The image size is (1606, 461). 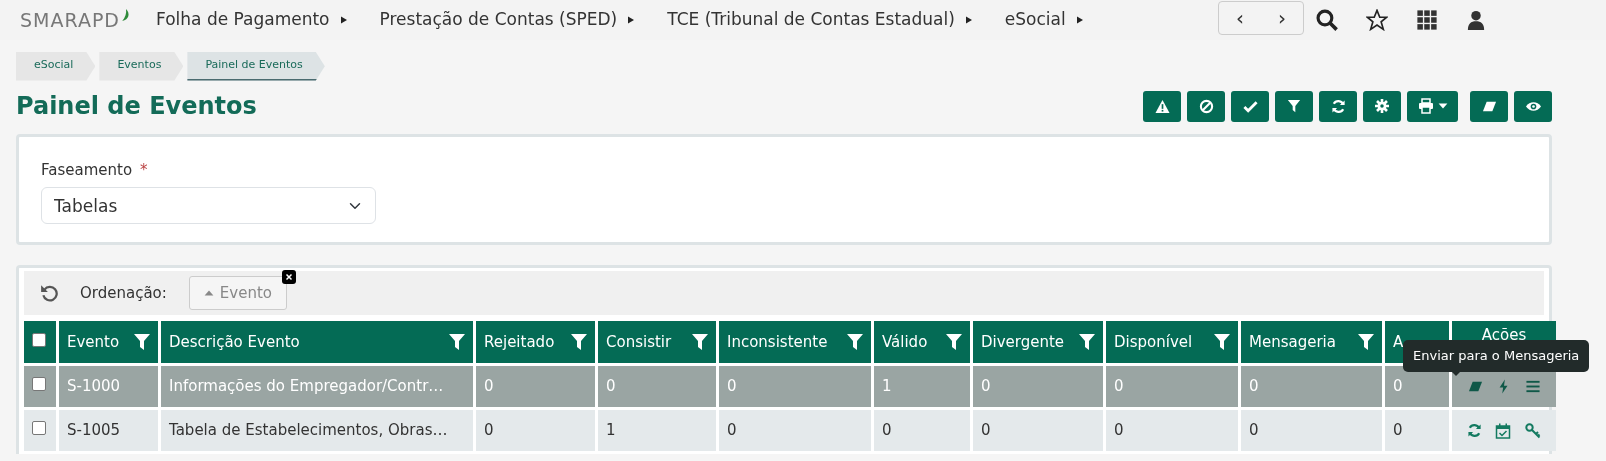 I want to click on table-cell: S-1000, so click(x=108, y=386).